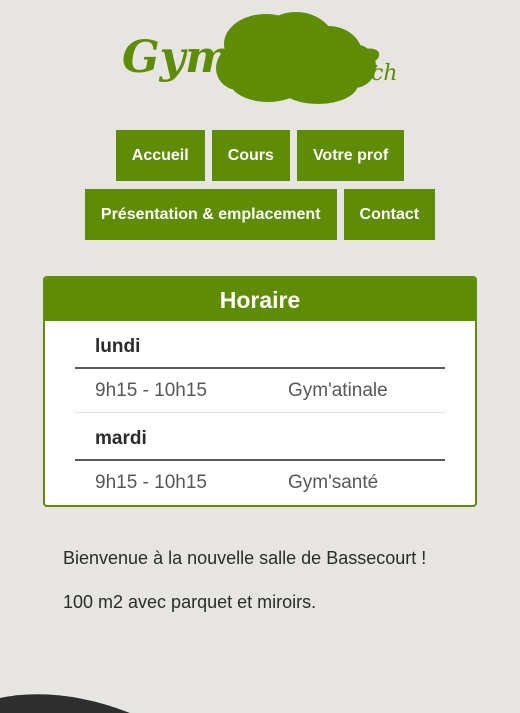 Image resolution: width=520 pixels, height=713 pixels. What do you see at coordinates (160, 155) in the screenshot?
I see `nav-accueil: Accueil` at bounding box center [160, 155].